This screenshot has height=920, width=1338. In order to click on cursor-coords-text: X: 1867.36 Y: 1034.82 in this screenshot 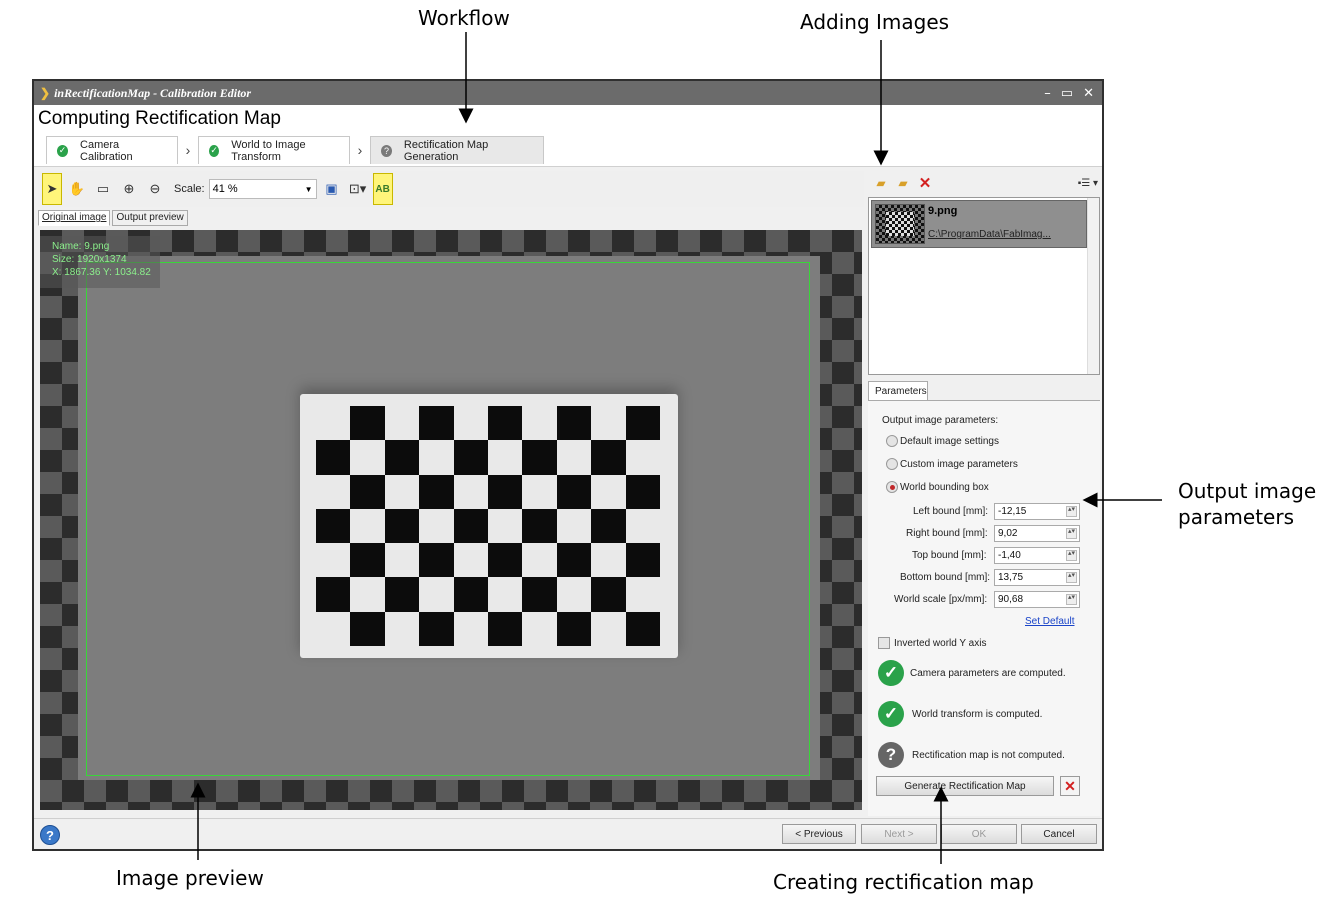, I will do `click(101, 272)`.